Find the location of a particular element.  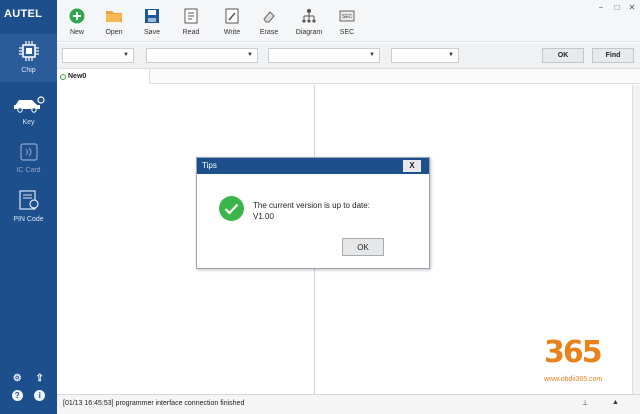

open-button: Open is located at coordinates (114, 22).